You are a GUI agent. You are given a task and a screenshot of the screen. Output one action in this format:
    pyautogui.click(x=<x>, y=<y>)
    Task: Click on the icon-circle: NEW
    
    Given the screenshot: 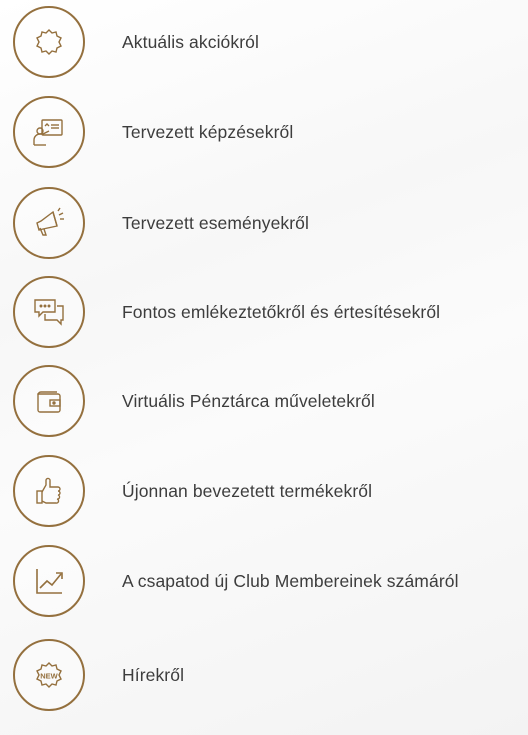 What is the action you would take?
    pyautogui.click(x=49, y=675)
    